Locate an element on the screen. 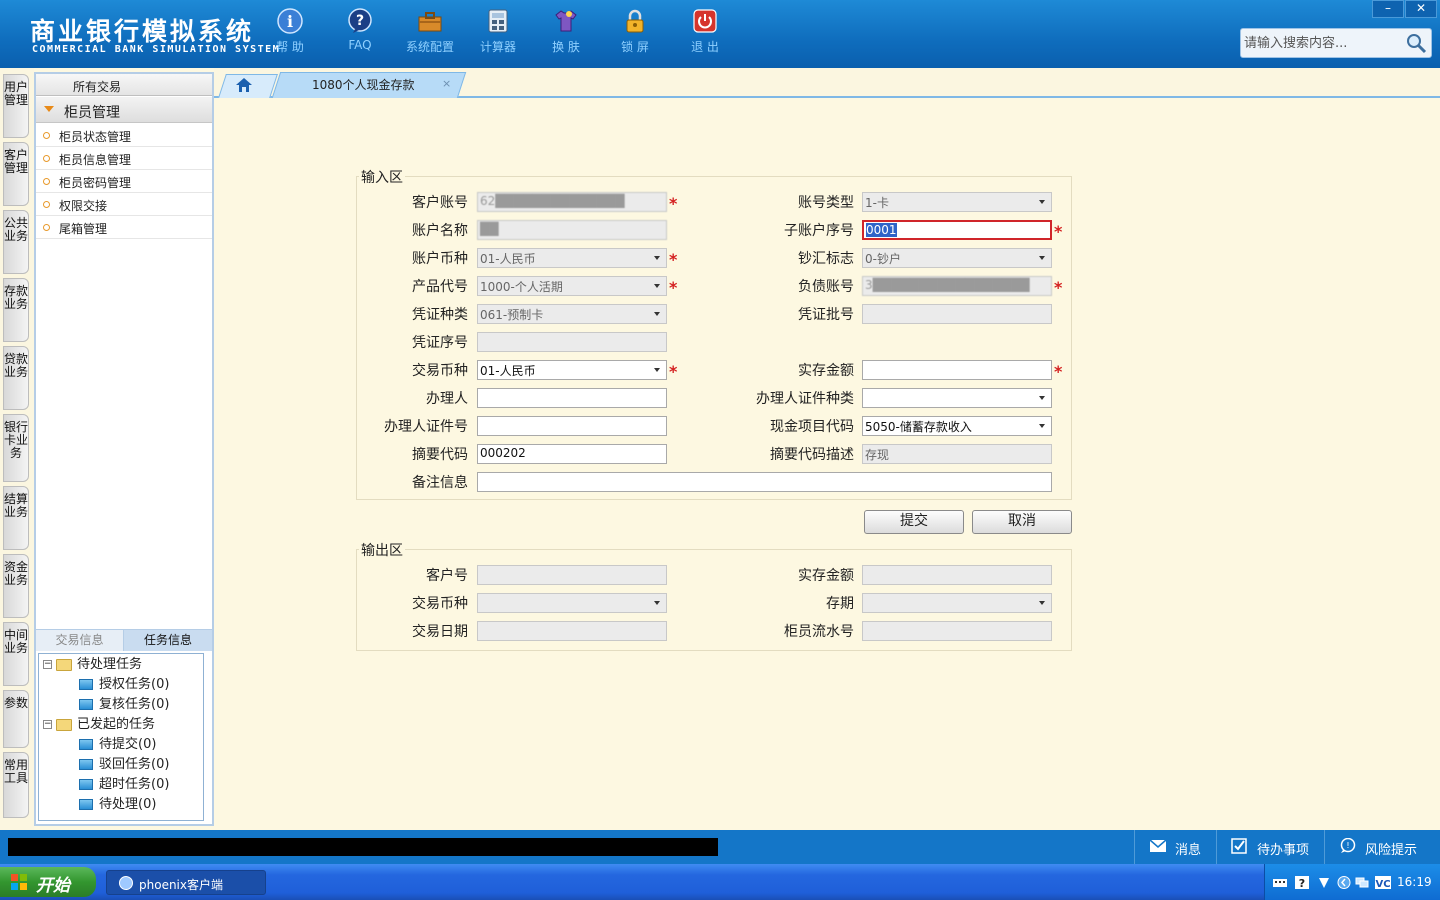 This screenshot has width=1440, height=900. calculator-button: 计算器 is located at coordinates (498, 31).